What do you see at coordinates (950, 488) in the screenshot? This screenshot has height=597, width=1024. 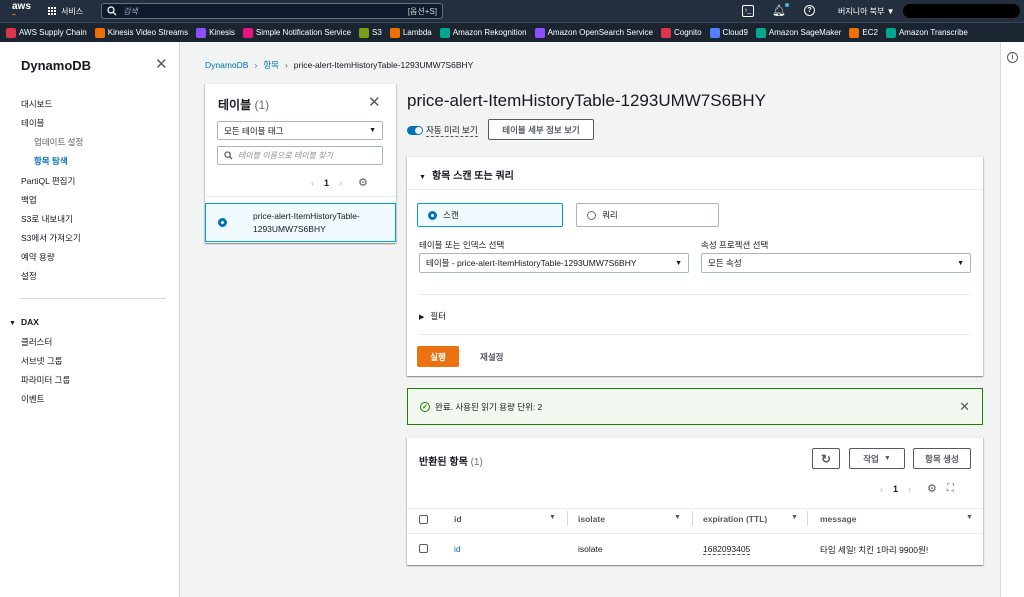 I see `fullscreen-icon: ⛶` at bounding box center [950, 488].